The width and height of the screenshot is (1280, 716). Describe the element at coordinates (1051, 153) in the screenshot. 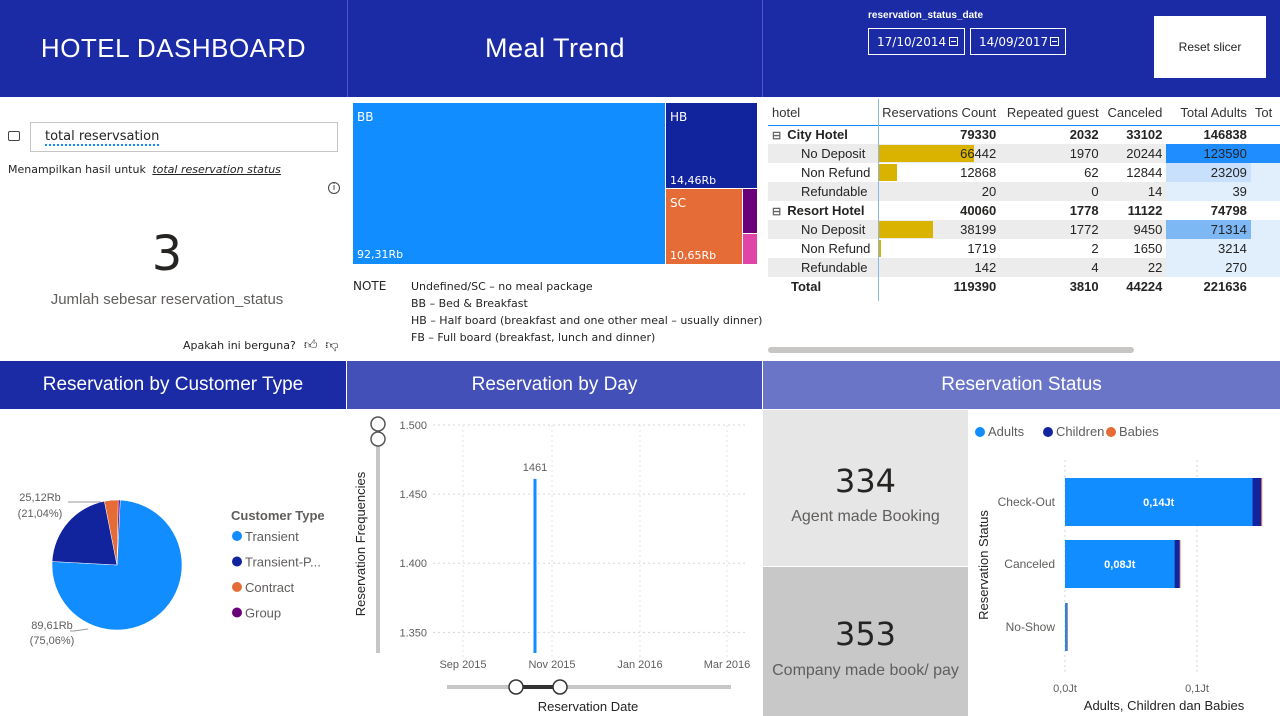

I see `matrix-cell: 1970` at that location.